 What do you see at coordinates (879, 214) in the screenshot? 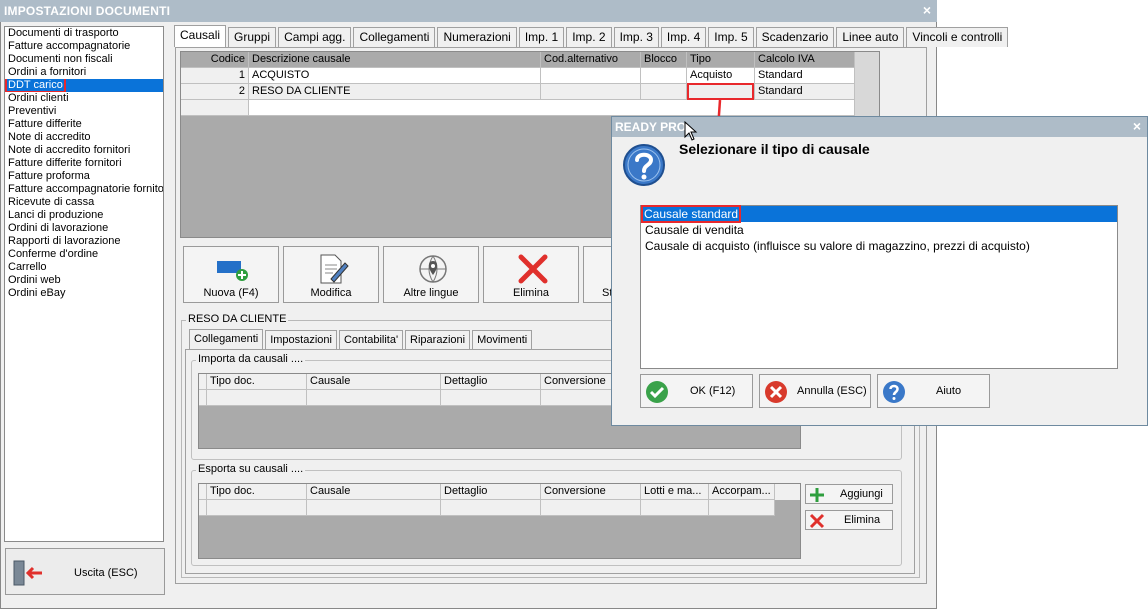
I see `option-causale-standard: Causale standard` at bounding box center [879, 214].